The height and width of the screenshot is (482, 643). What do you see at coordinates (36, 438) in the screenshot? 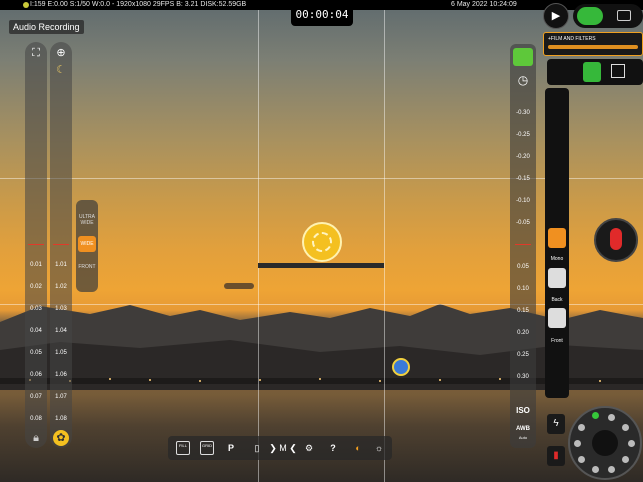
I see `lock-icon: 🔒︎` at bounding box center [36, 438].